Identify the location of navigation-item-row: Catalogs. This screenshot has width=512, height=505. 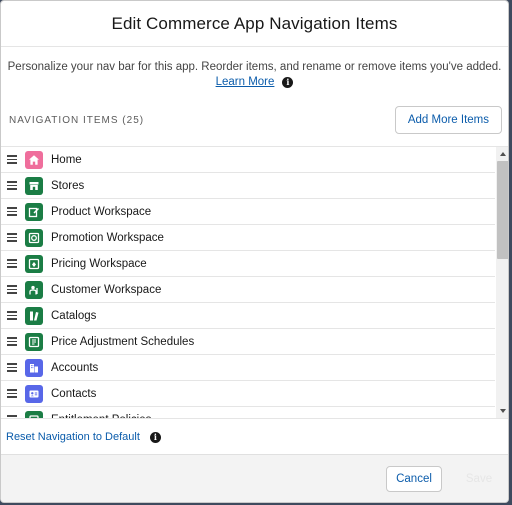
(248, 316).